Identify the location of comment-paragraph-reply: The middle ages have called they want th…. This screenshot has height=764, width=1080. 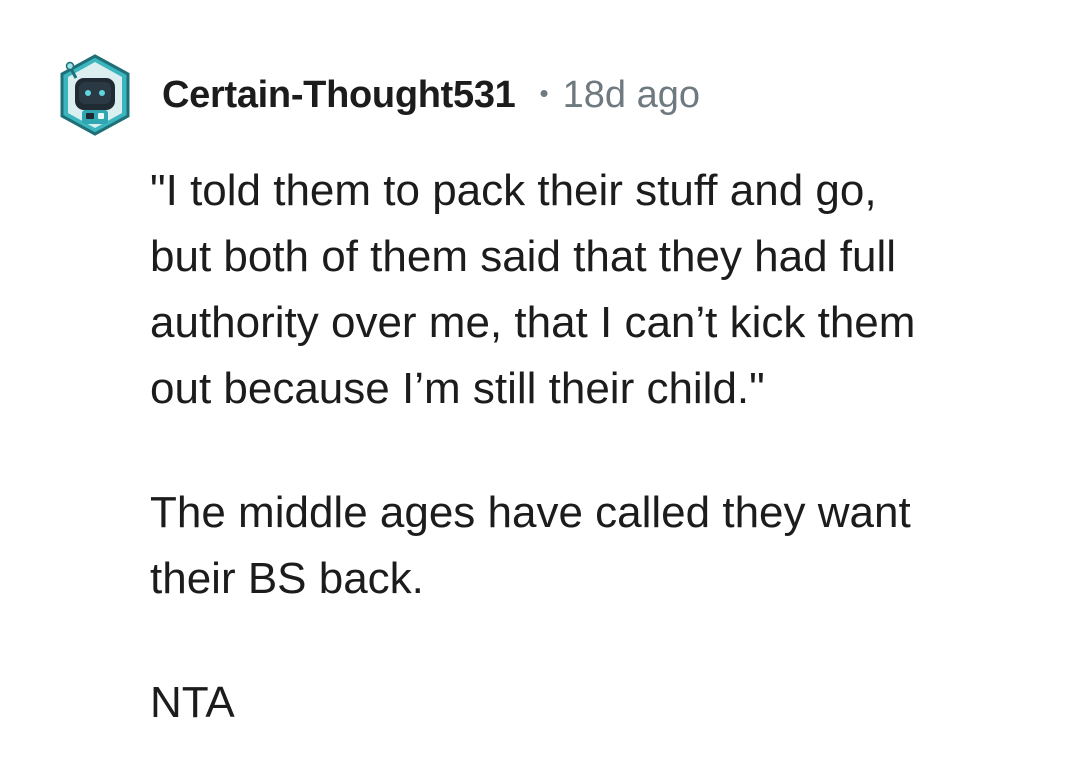
(530, 545).